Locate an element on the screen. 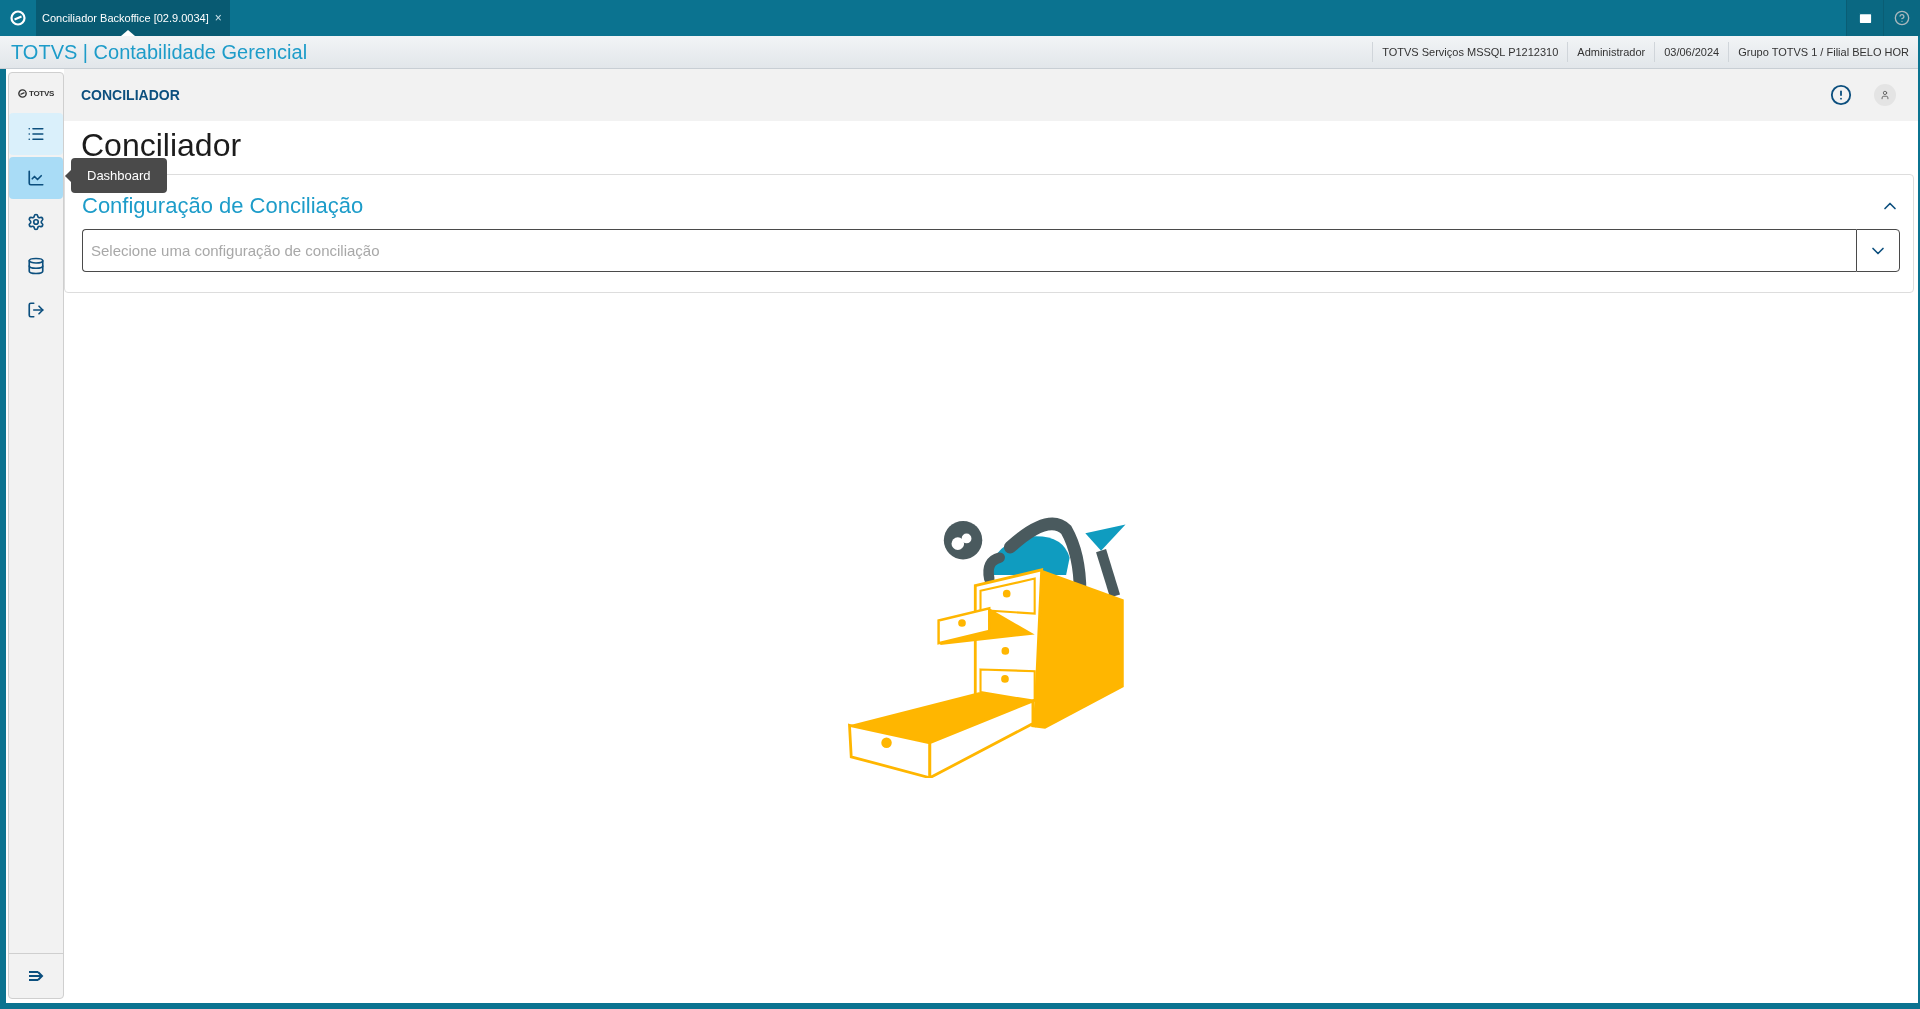 The image size is (1920, 1009). expand-menu-icon is located at coordinates (36, 976).